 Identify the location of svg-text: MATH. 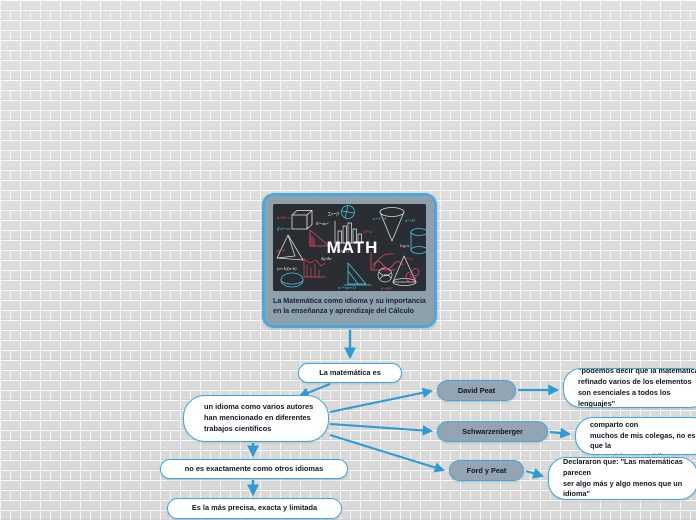
(353, 247).